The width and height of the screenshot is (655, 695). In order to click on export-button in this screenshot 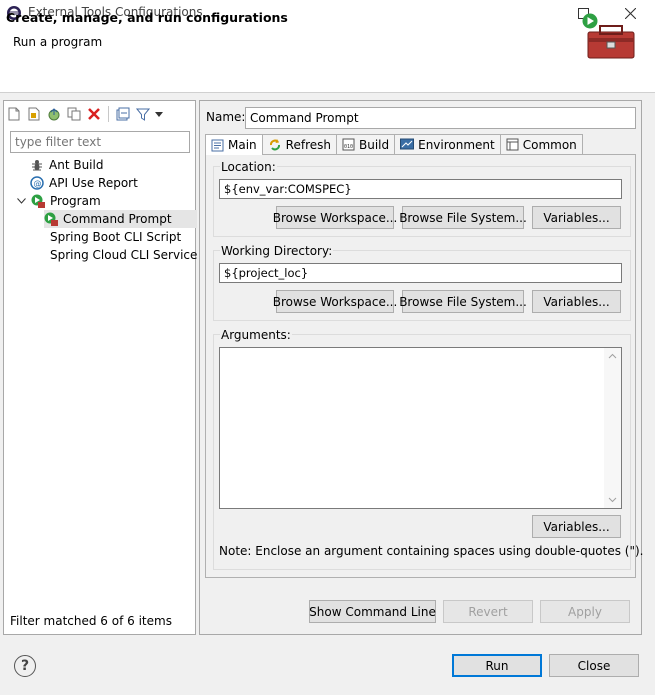, I will do `click(54, 114)`.